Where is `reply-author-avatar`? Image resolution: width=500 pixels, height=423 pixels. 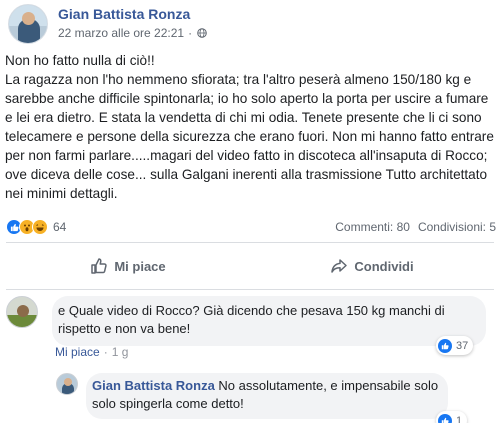
reply-author-avatar is located at coordinates (67, 384).